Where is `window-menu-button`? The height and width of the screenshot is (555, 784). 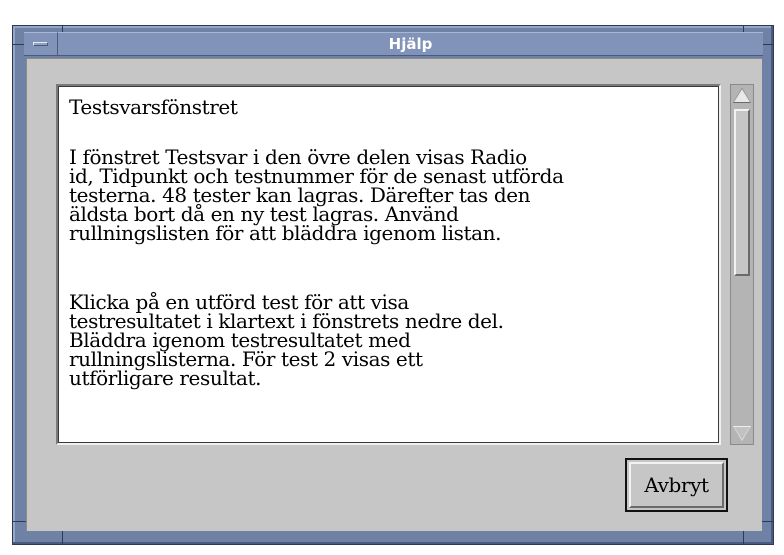 window-menu-button is located at coordinates (41, 44).